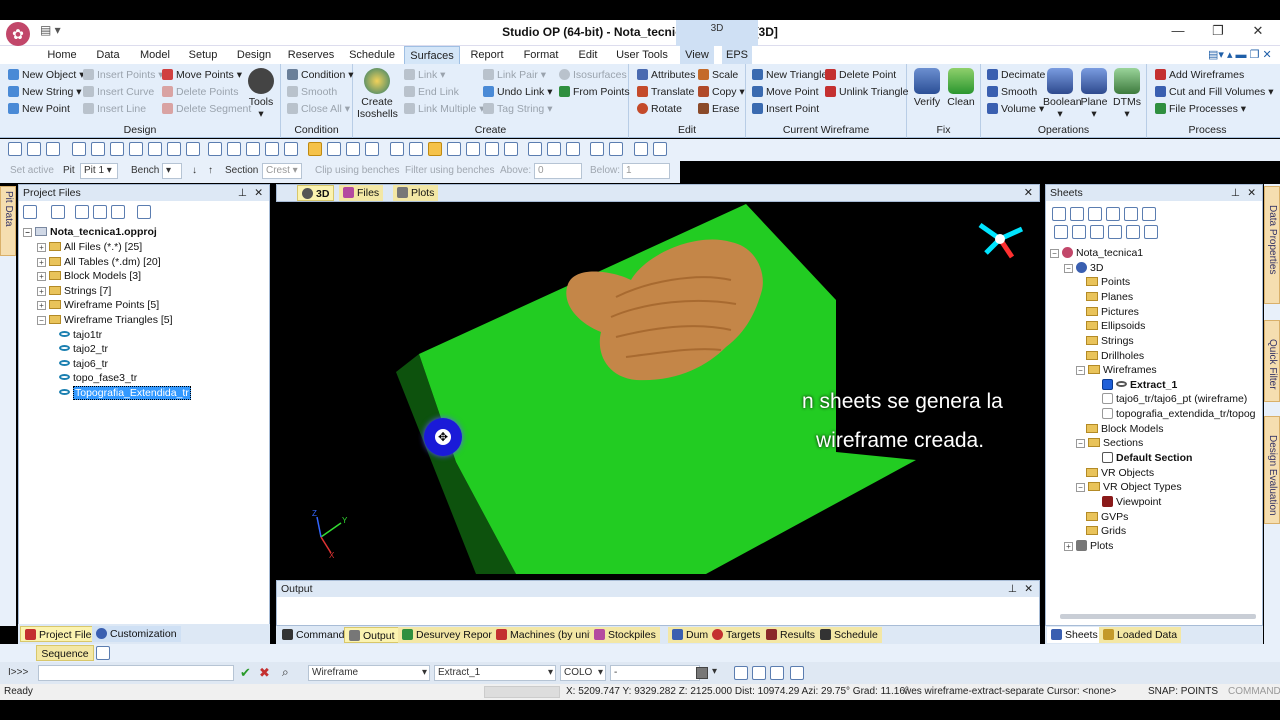  Describe the element at coordinates (1107, 398) in the screenshot. I see `checkbox-icon` at that location.